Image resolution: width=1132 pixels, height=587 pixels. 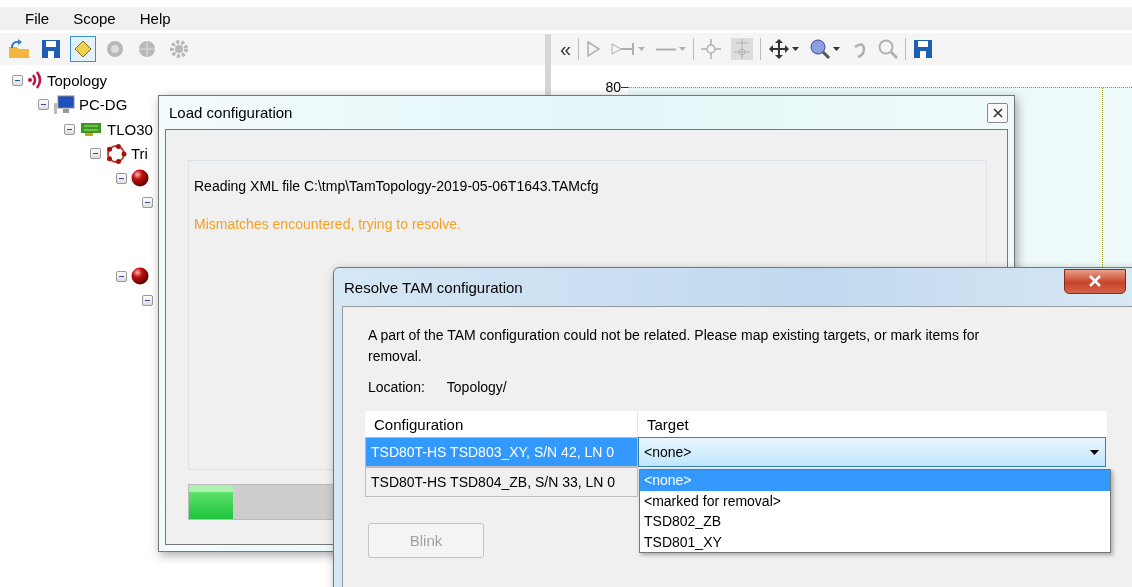 I want to click on column-header: Target, so click(x=872, y=424).